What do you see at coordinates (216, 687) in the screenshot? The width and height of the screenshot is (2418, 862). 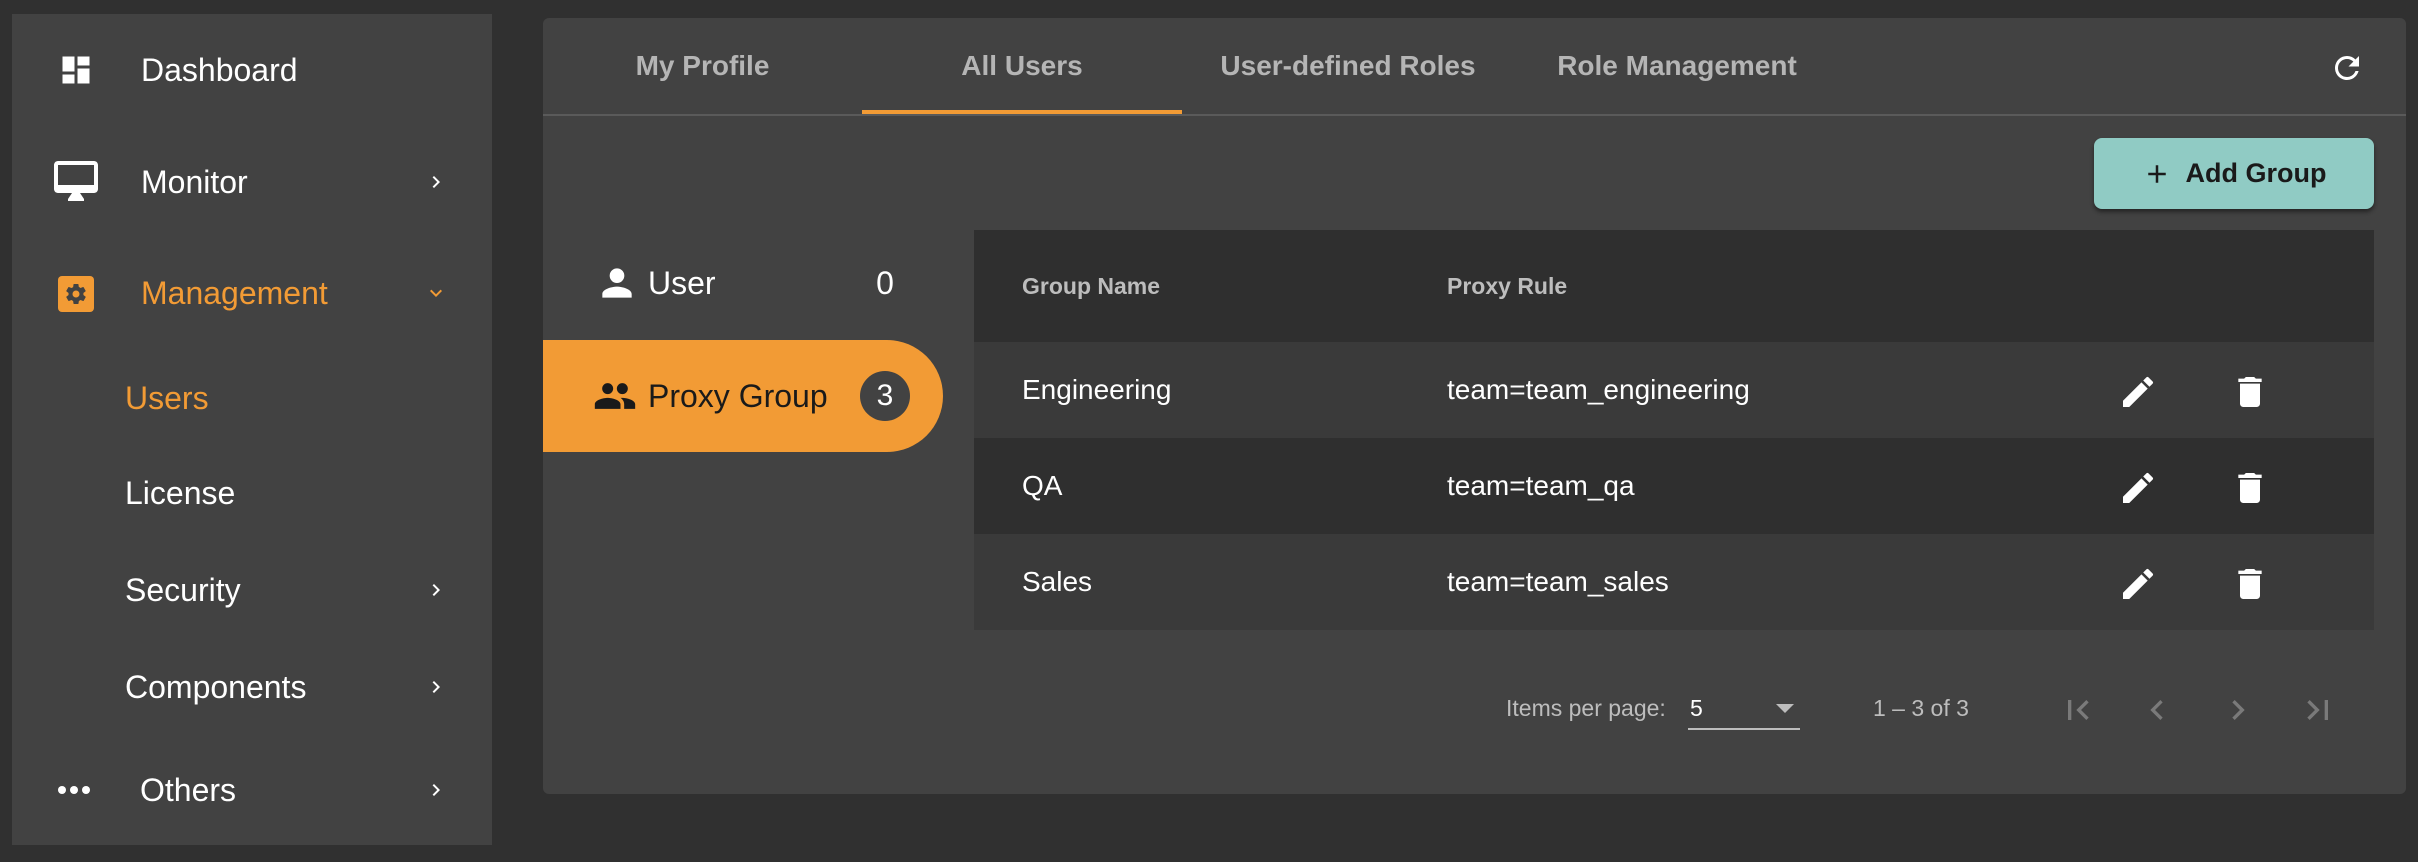 I see `sidebar-item-label: Components` at bounding box center [216, 687].